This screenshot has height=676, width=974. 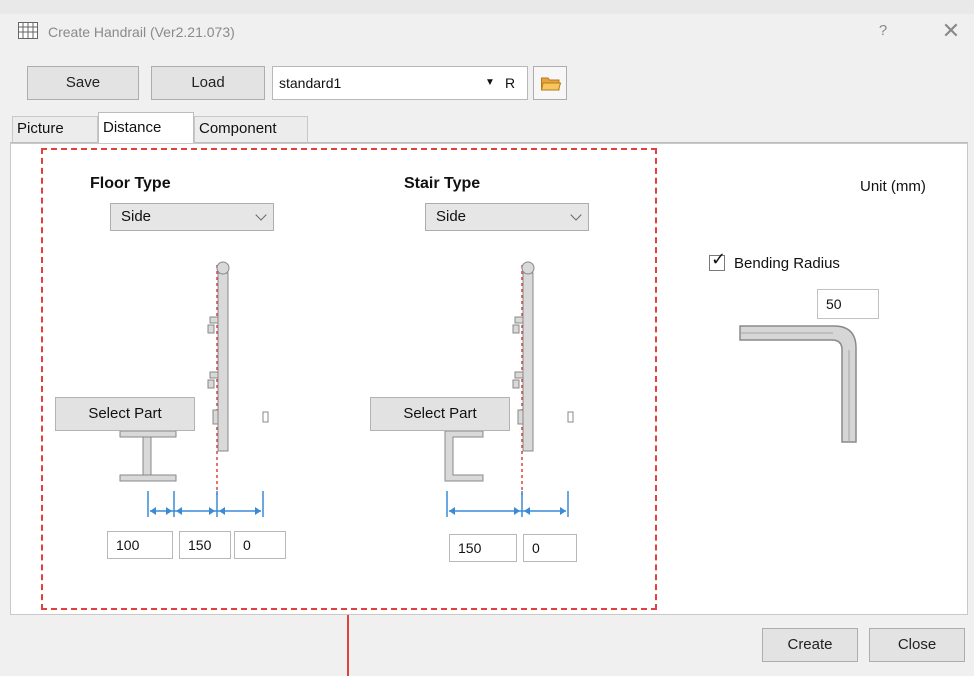 I want to click on checkmark-icon: ✓, so click(x=719, y=259).